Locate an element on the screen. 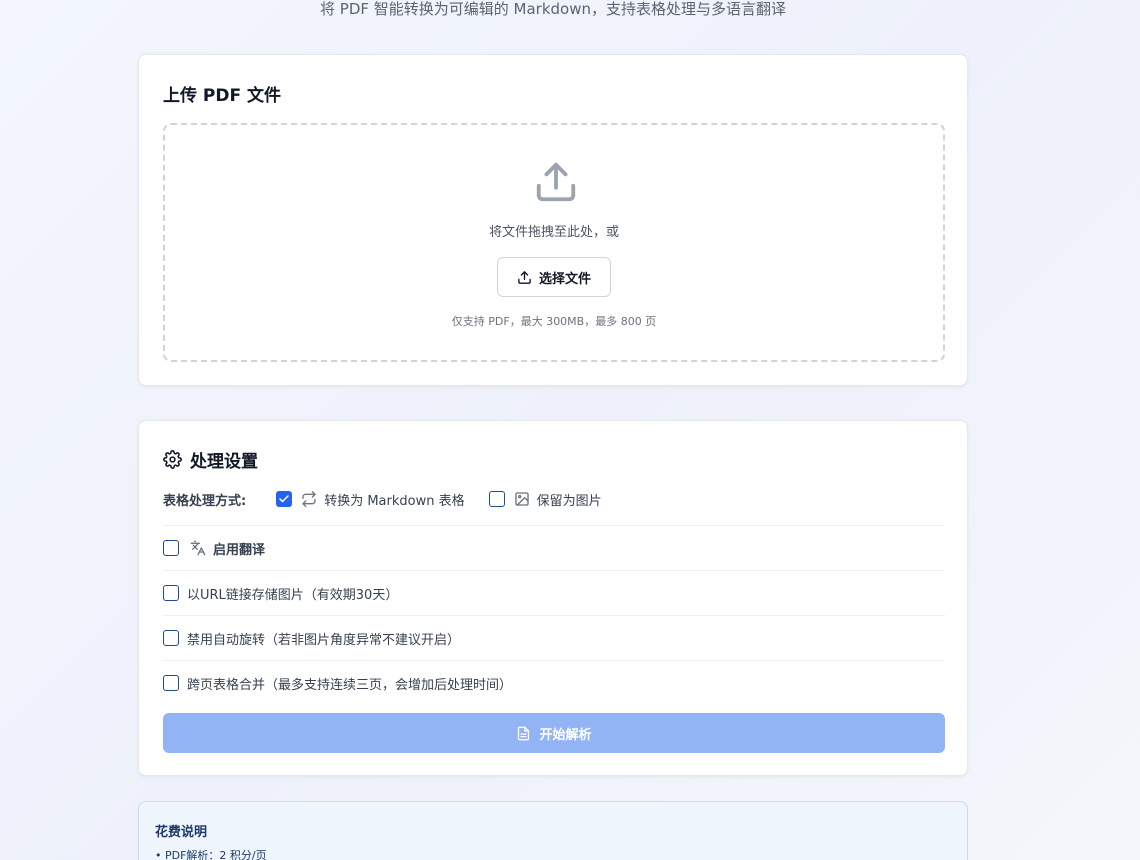  translate-option: 启用翻译 is located at coordinates (554, 547).